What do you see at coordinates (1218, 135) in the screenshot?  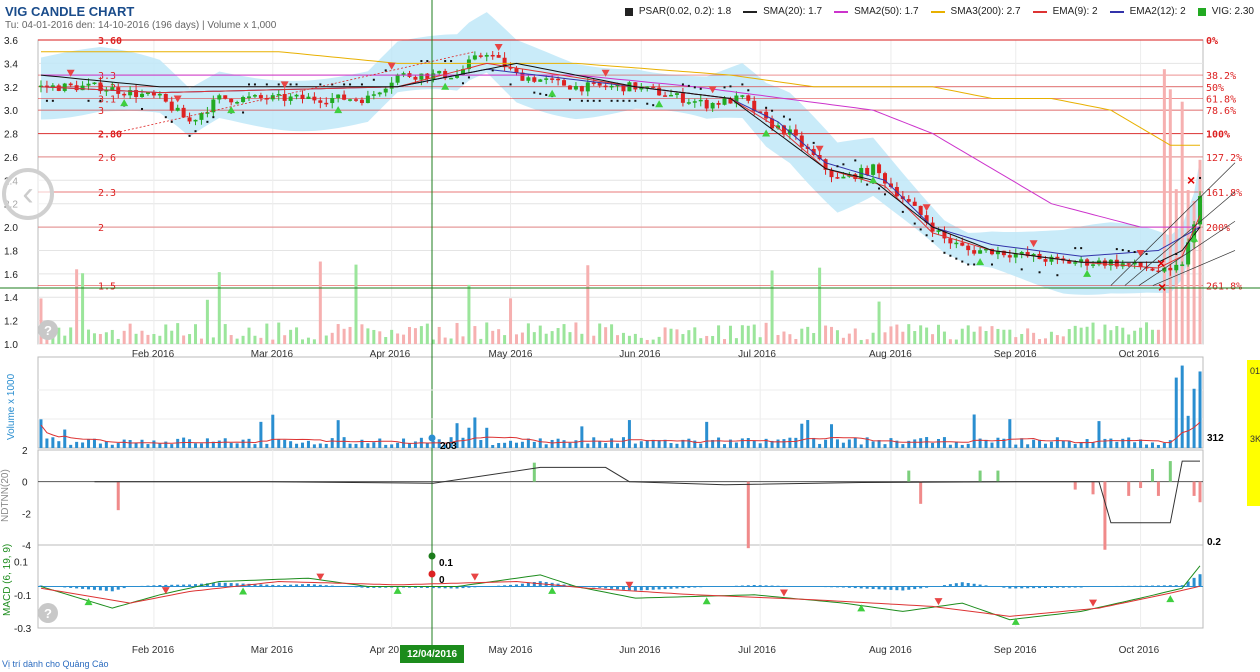 I see `fib-level-label: 100%` at bounding box center [1218, 135].